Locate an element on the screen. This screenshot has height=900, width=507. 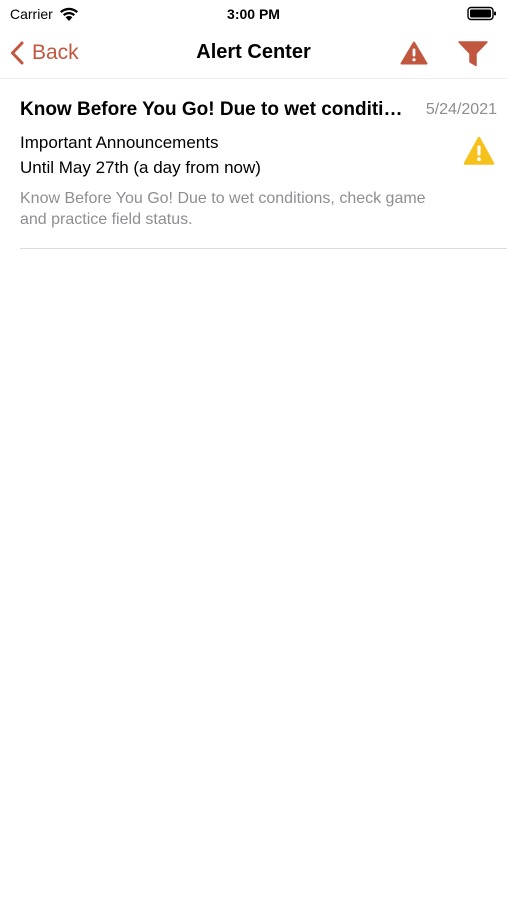
alert-button is located at coordinates (414, 53).